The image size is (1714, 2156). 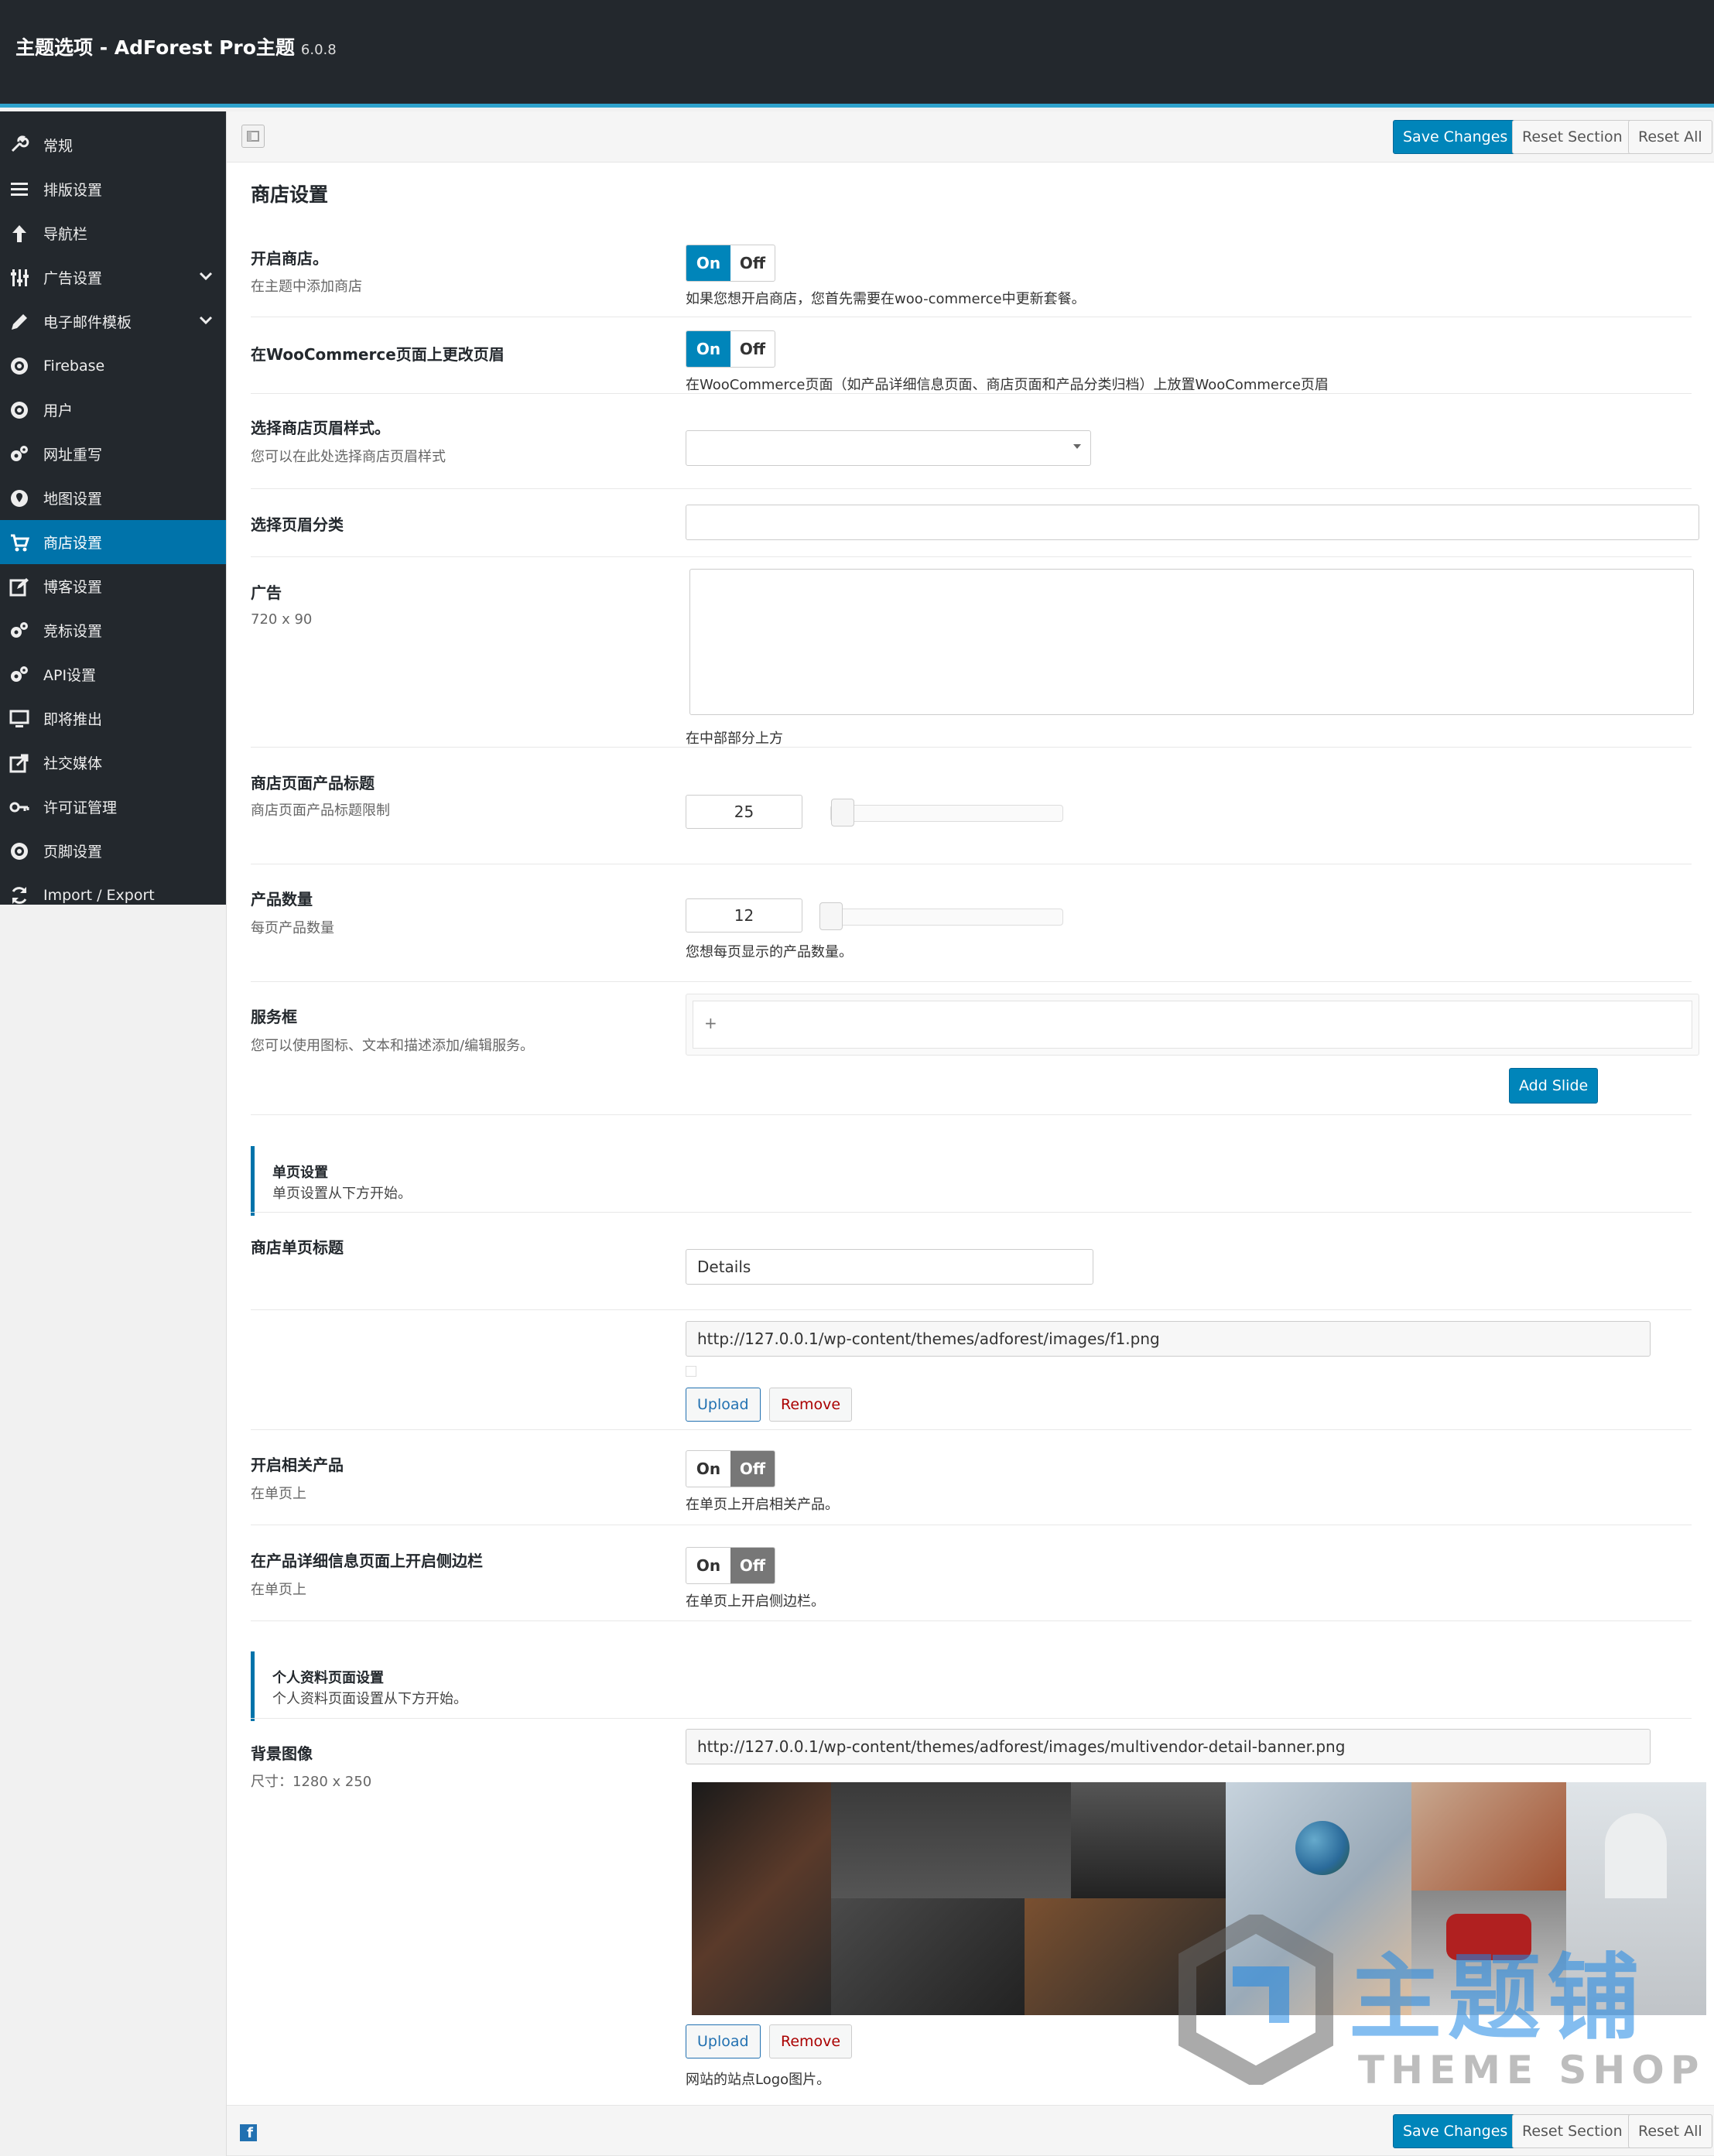 What do you see at coordinates (70, 675) in the screenshot?
I see `sidebar-item-label: API设置` at bounding box center [70, 675].